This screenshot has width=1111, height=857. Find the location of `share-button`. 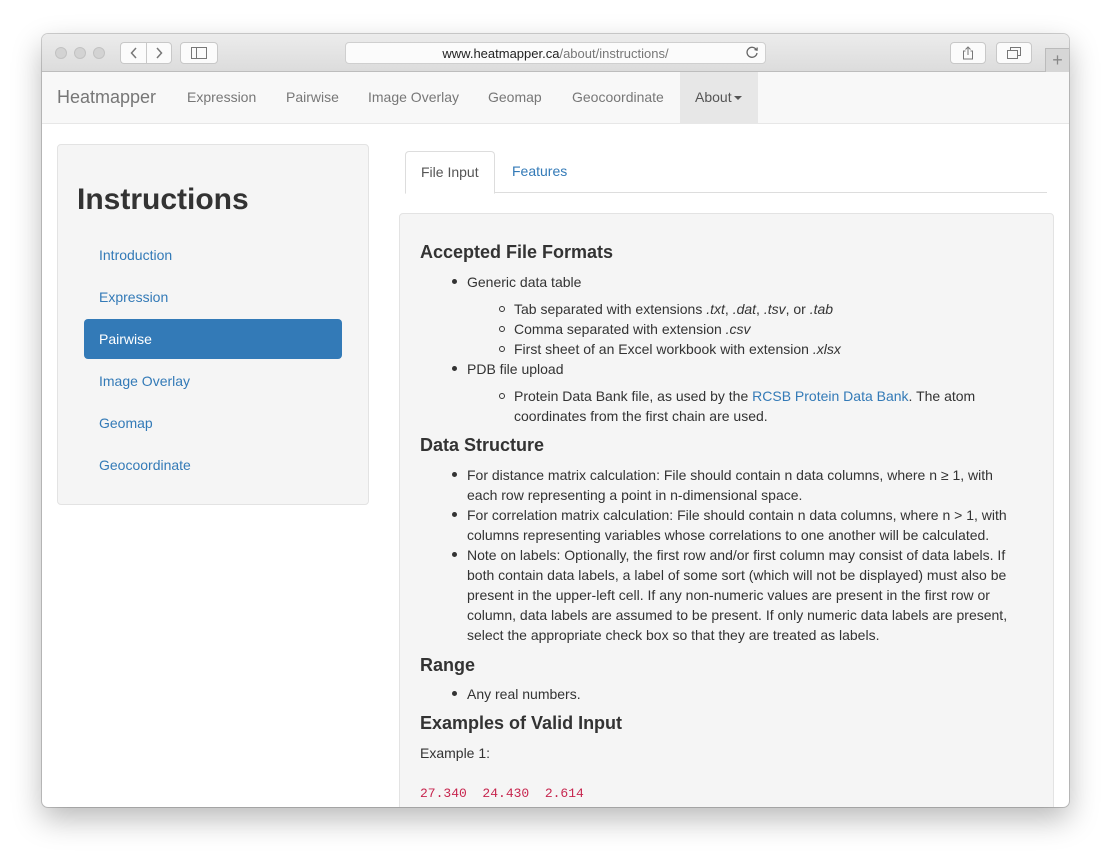

share-button is located at coordinates (968, 53).